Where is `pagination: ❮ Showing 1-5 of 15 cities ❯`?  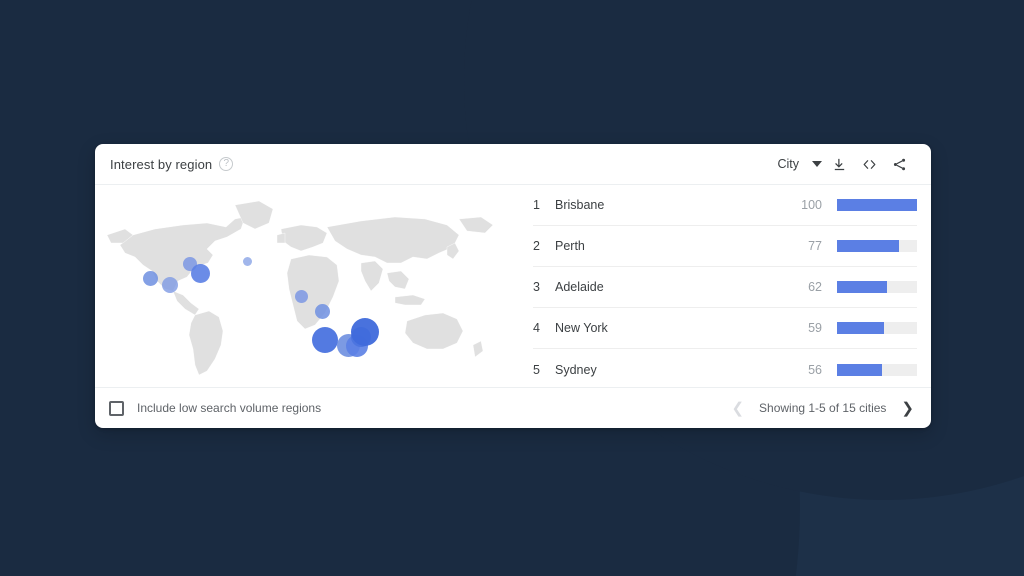
pagination: ❮ Showing 1-5 of 15 cities ❯ is located at coordinates (822, 408).